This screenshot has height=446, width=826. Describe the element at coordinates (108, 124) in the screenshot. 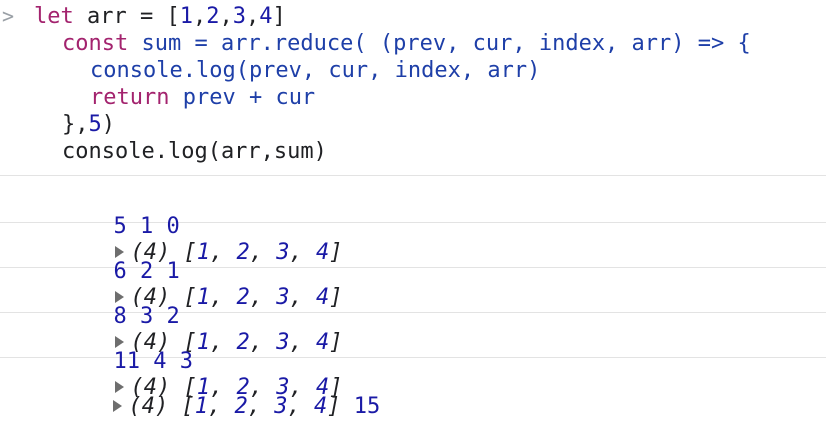

I see `code-text: )` at that location.